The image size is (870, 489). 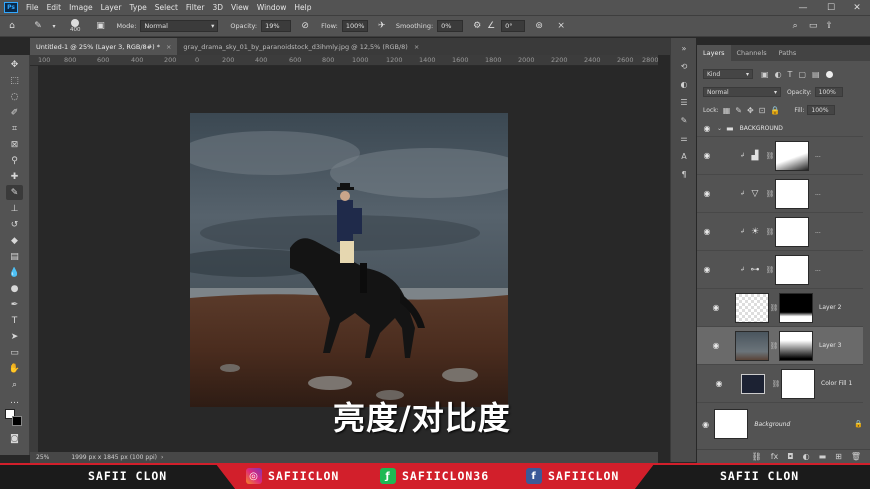 What do you see at coordinates (179, 26) in the screenshot?
I see `mode-select: Normal ▾` at bounding box center [179, 26].